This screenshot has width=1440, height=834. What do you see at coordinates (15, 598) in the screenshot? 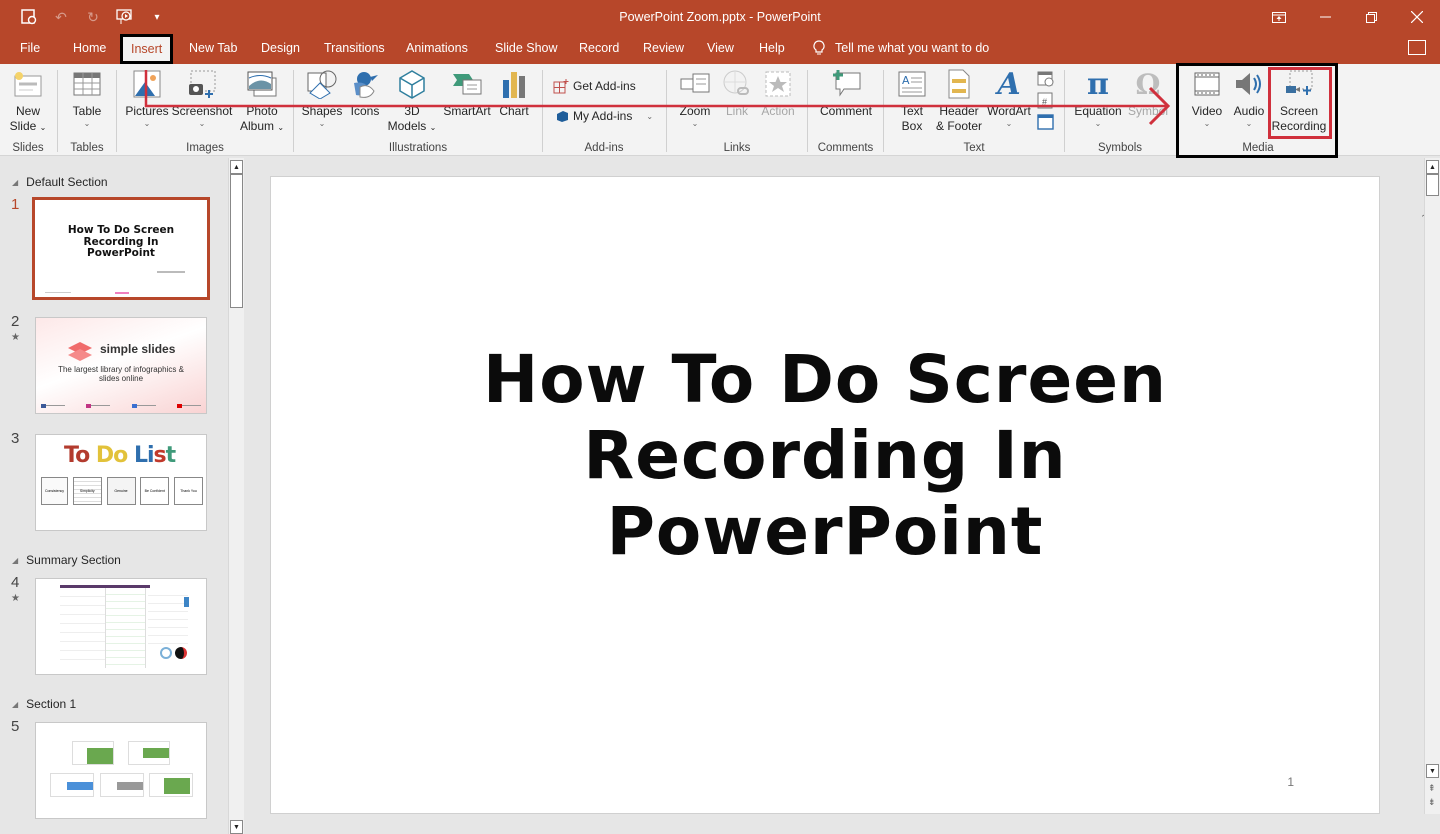
I see `animation-star-icon: ★` at bounding box center [15, 598].